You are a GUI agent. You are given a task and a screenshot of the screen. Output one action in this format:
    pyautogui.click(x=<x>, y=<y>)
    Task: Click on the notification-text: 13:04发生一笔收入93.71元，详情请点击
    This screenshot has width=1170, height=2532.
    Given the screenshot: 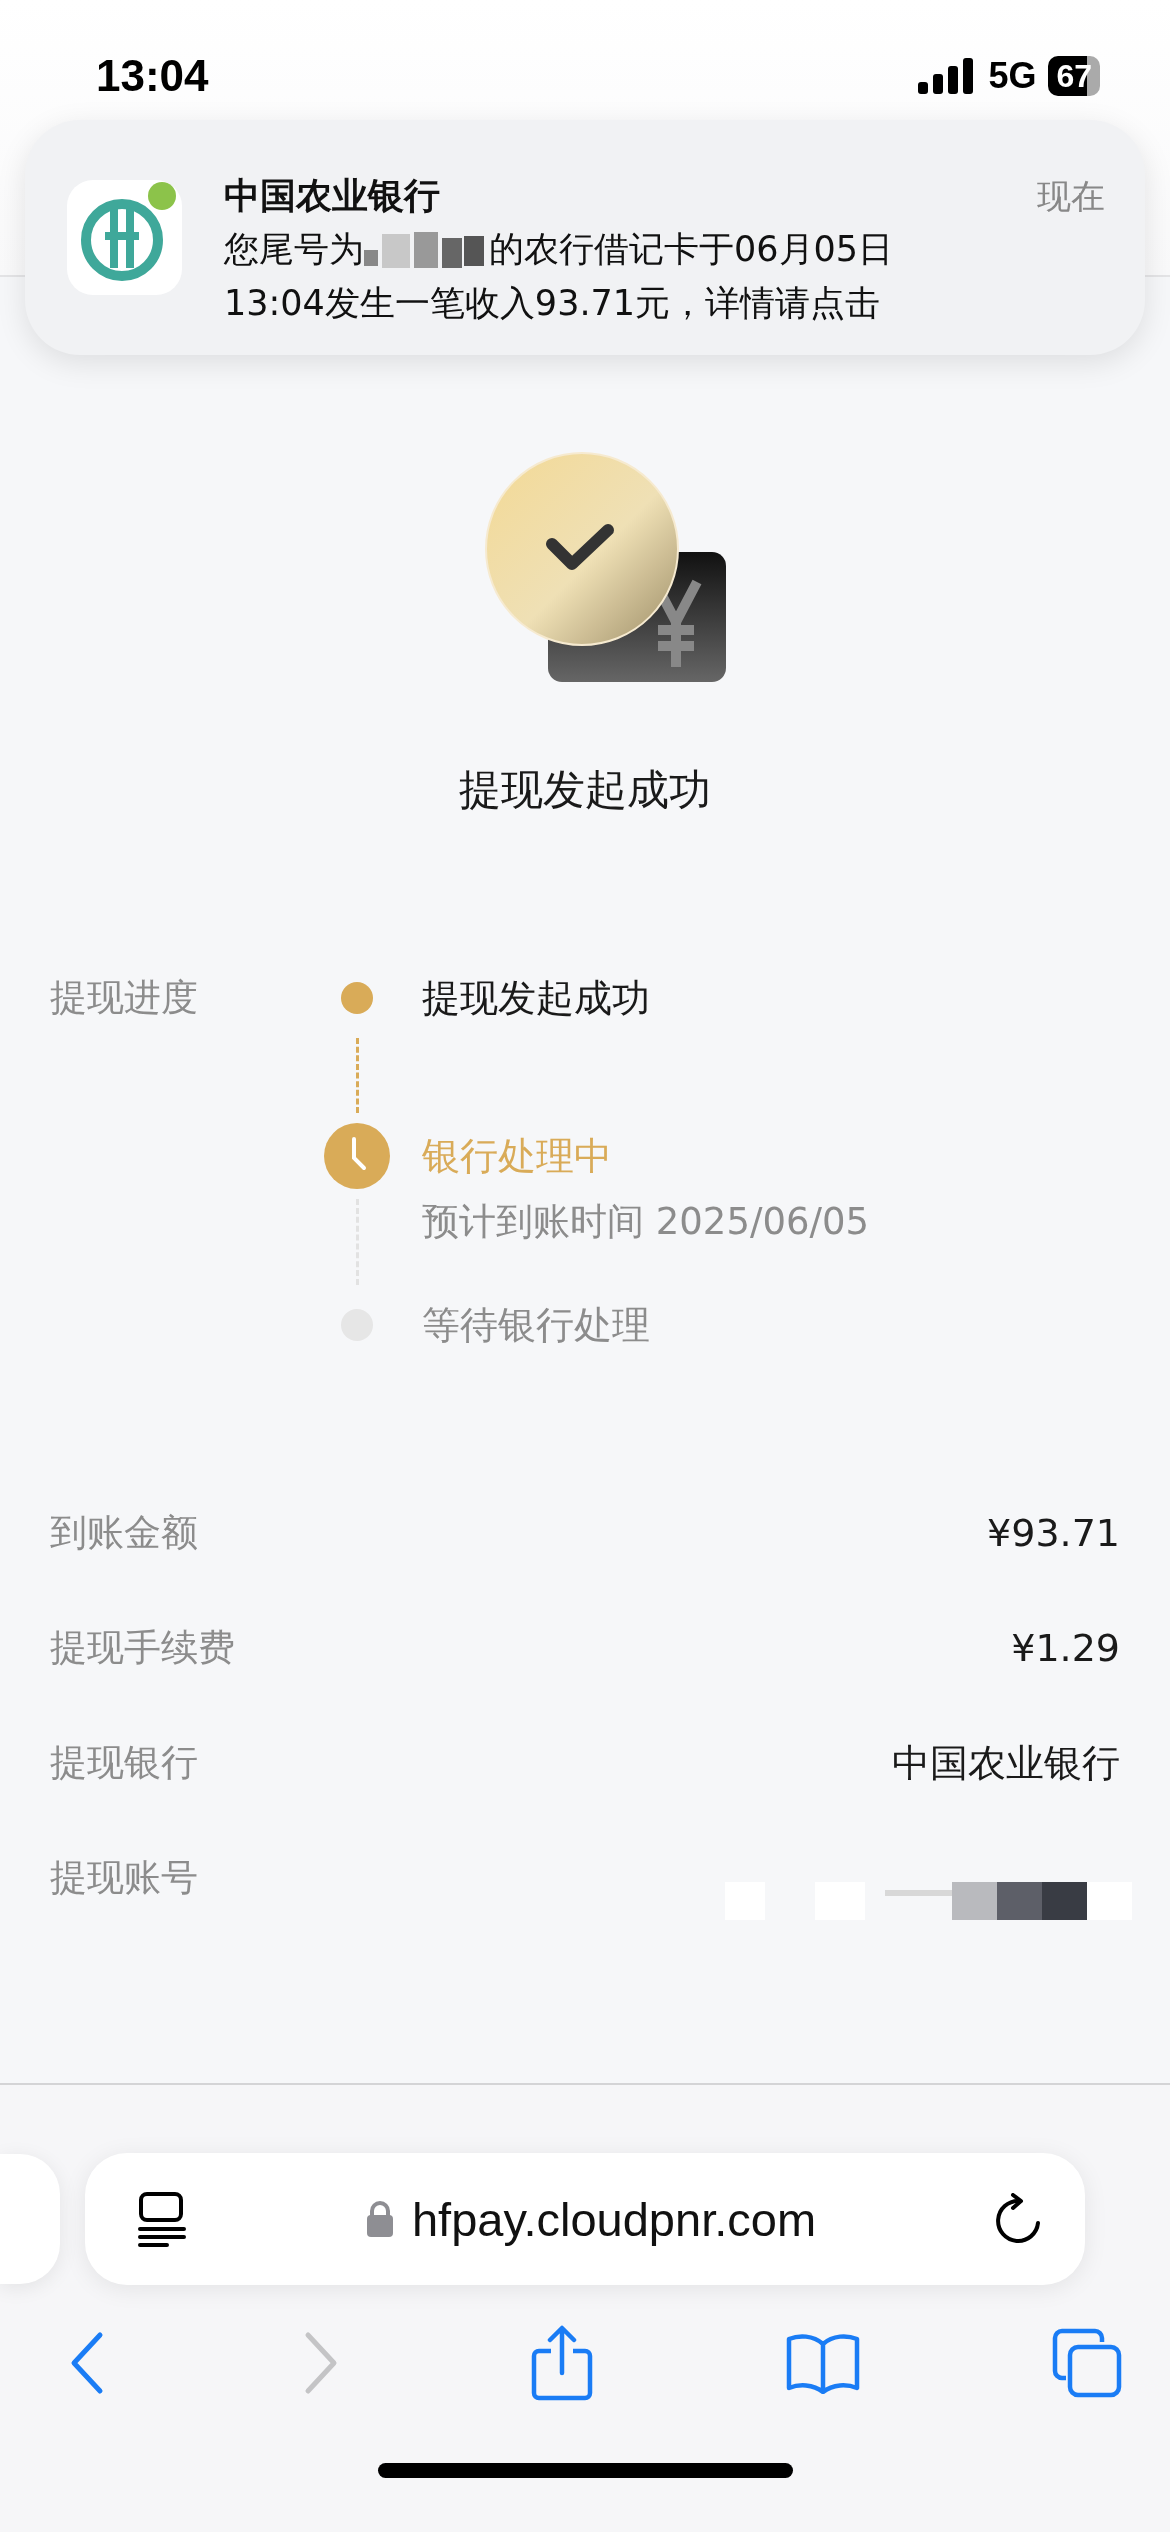 What is the action you would take?
    pyautogui.click(x=552, y=303)
    